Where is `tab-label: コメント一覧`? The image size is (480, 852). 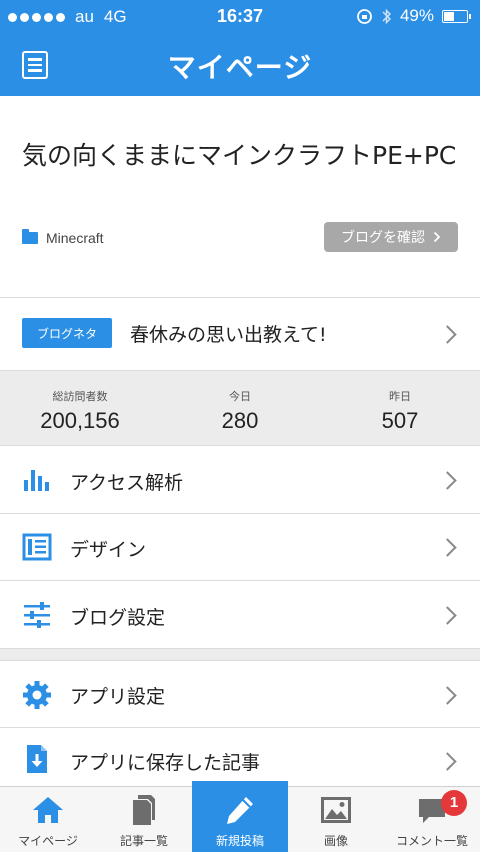 tab-label: コメント一覧 is located at coordinates (431, 841).